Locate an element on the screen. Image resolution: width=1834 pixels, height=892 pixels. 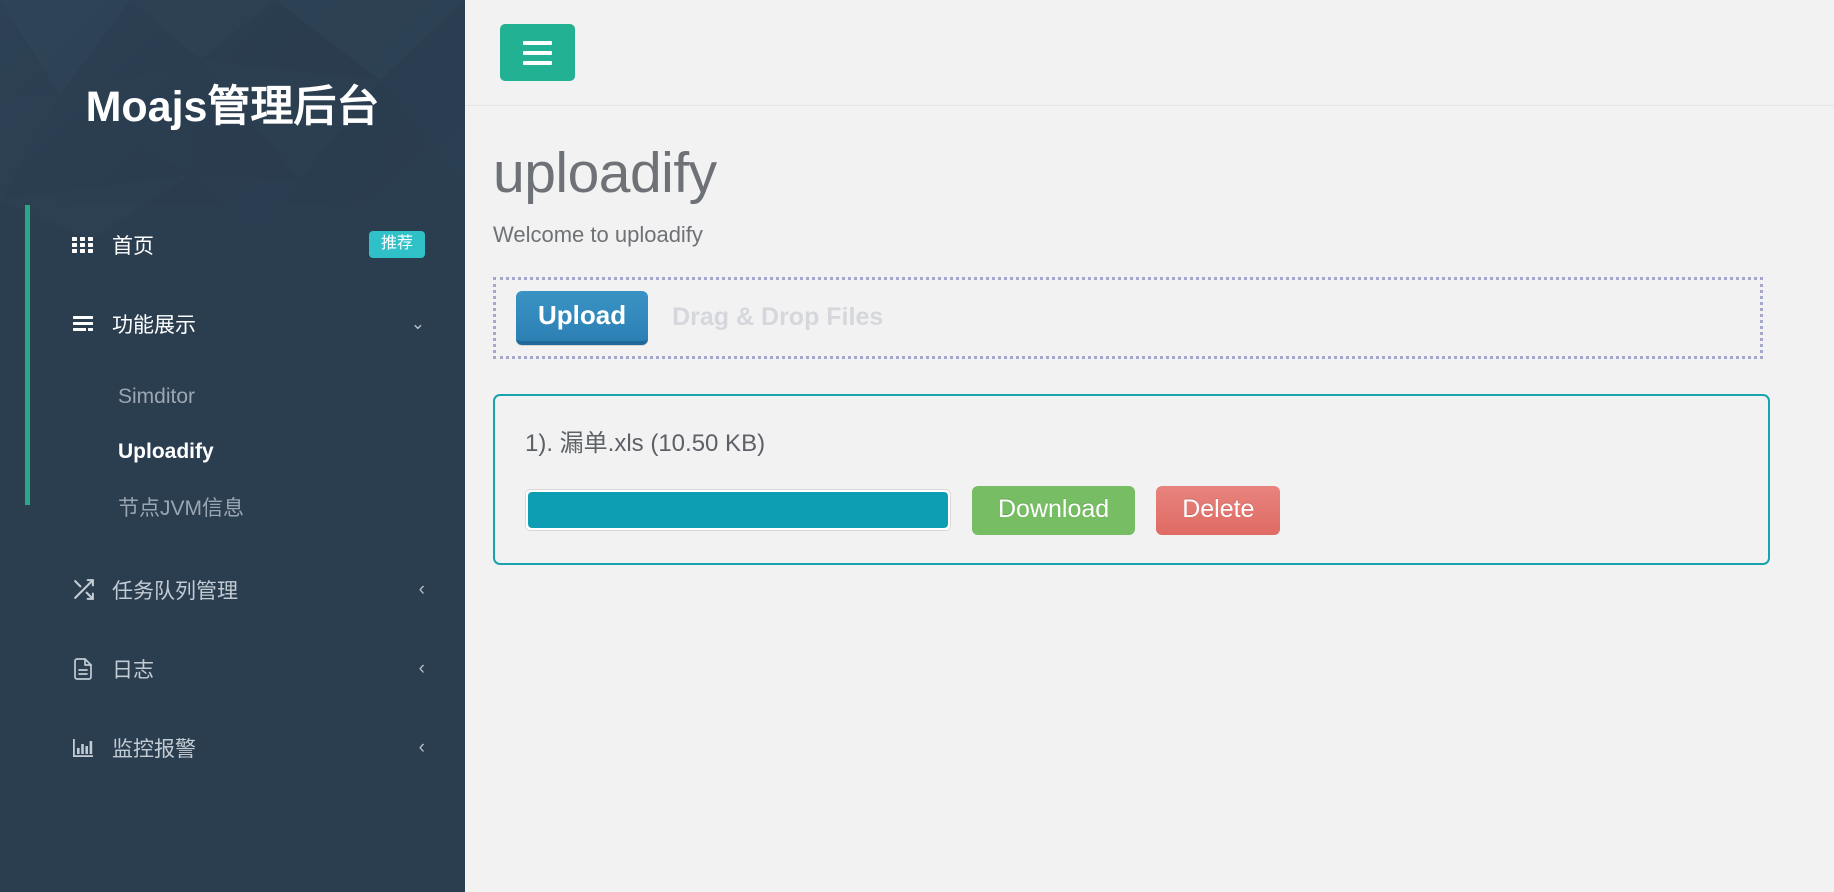
sidebar-subitem-label: Uploadify is located at coordinates (166, 451).